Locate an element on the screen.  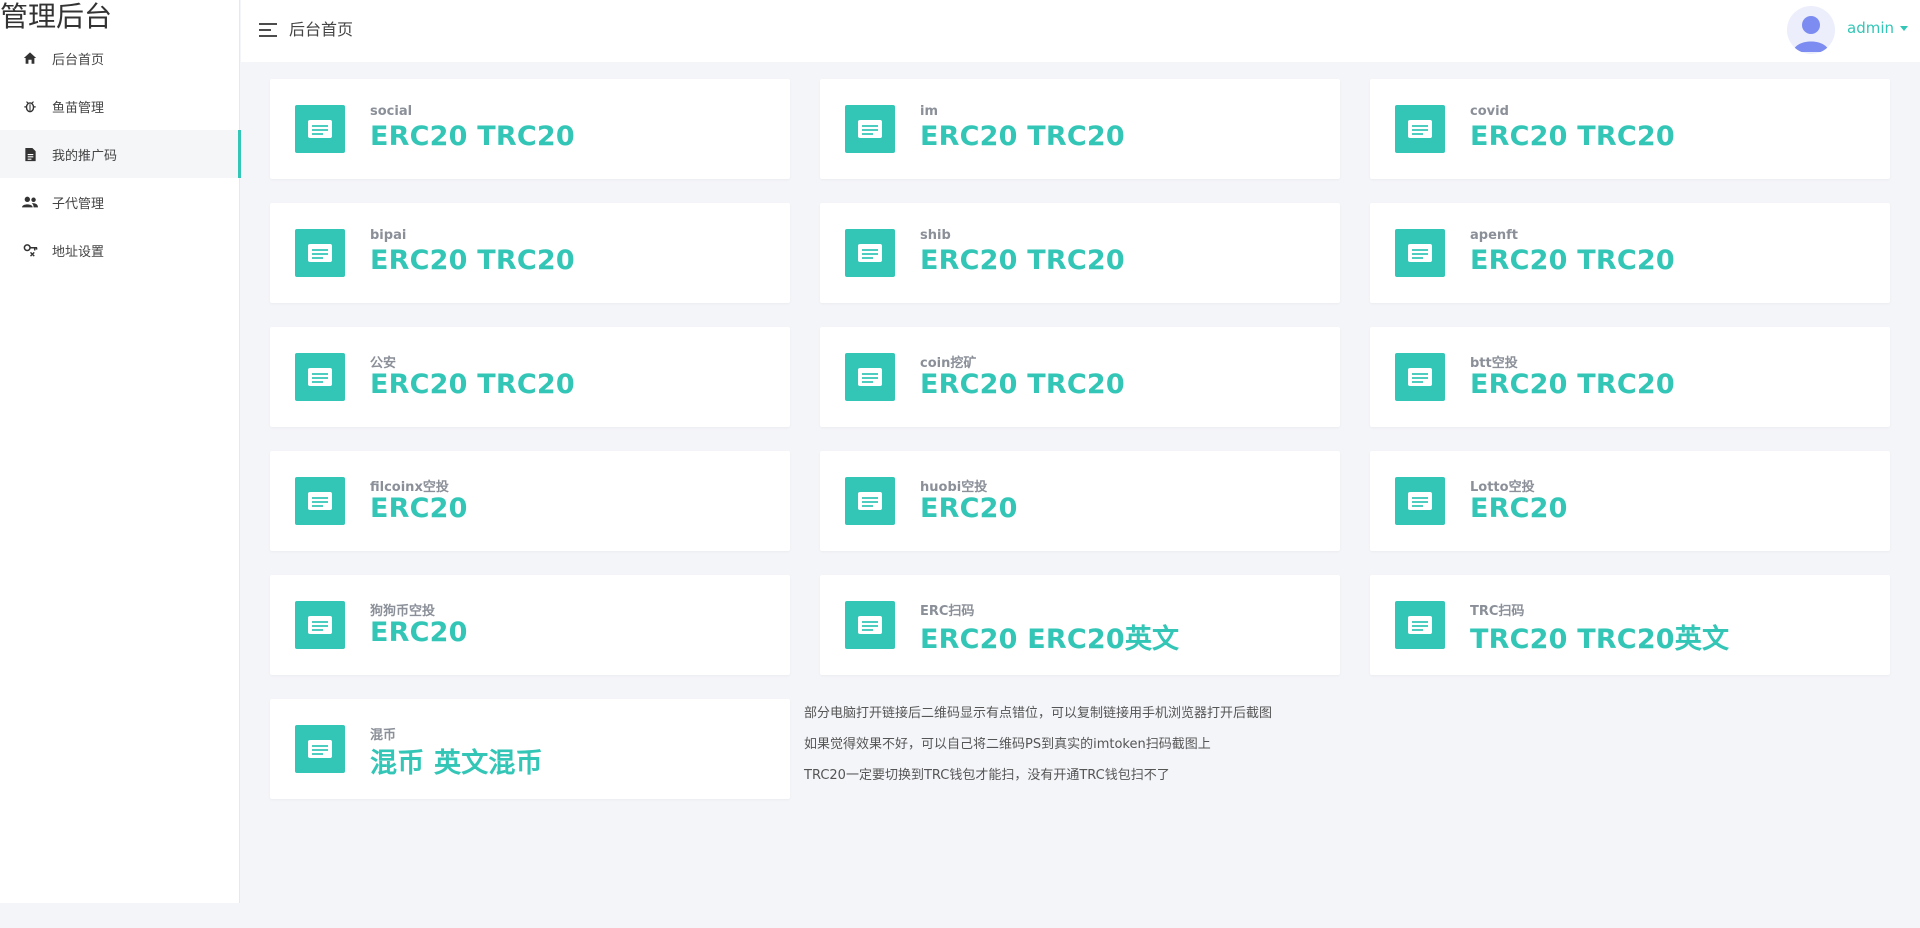
bug-icon is located at coordinates (30, 106).